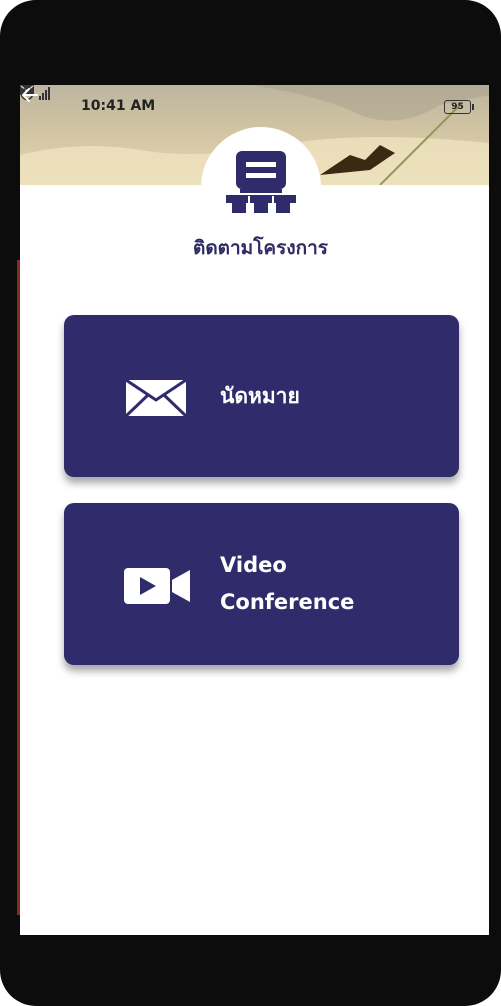 The height and width of the screenshot is (1006, 501). What do you see at coordinates (30, 95) in the screenshot?
I see `arrow-left-icon` at bounding box center [30, 95].